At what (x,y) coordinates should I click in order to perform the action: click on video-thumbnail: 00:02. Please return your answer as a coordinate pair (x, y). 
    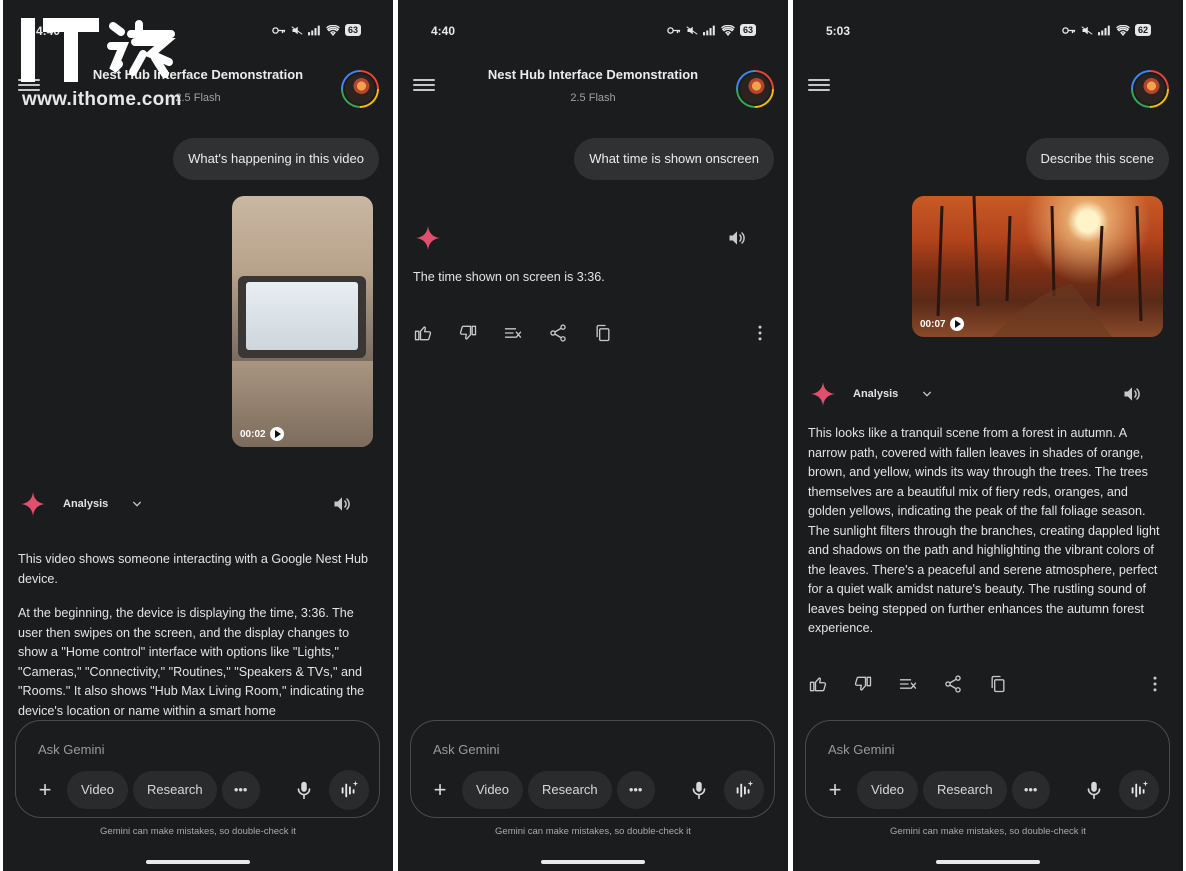
    Looking at the image, I should click on (302, 321).